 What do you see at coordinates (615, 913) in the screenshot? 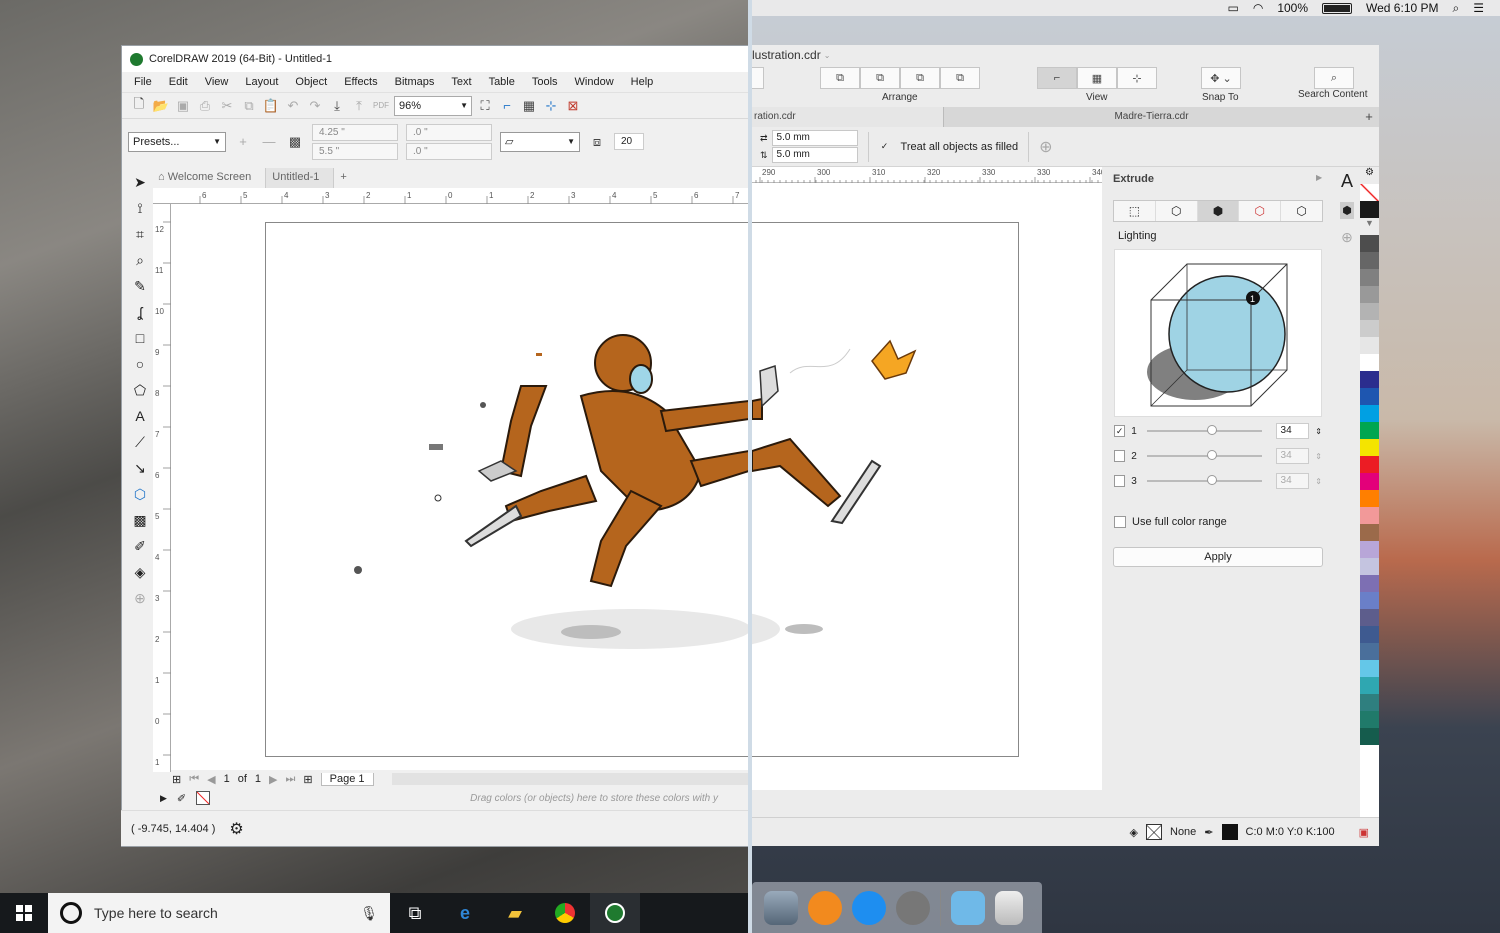
I see `coreldraw-taskbar-icon` at bounding box center [615, 913].